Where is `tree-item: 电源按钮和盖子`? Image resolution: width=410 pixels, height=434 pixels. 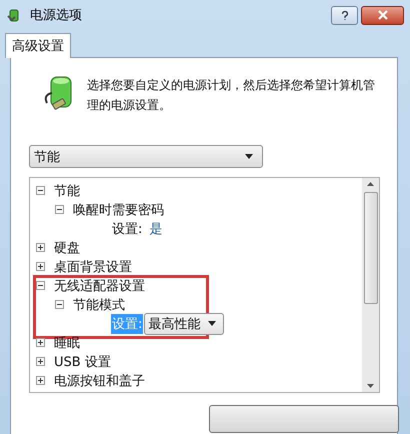 tree-item: 电源按钮和盖子 is located at coordinates (99, 381).